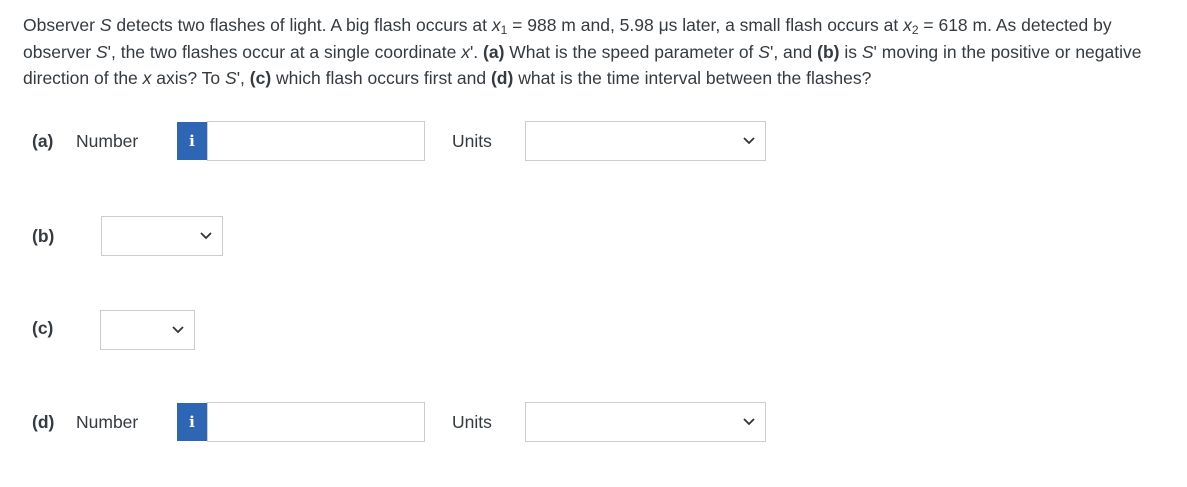 The width and height of the screenshot is (1187, 487). Describe the element at coordinates (147, 330) in the screenshot. I see `part-c-select` at that location.